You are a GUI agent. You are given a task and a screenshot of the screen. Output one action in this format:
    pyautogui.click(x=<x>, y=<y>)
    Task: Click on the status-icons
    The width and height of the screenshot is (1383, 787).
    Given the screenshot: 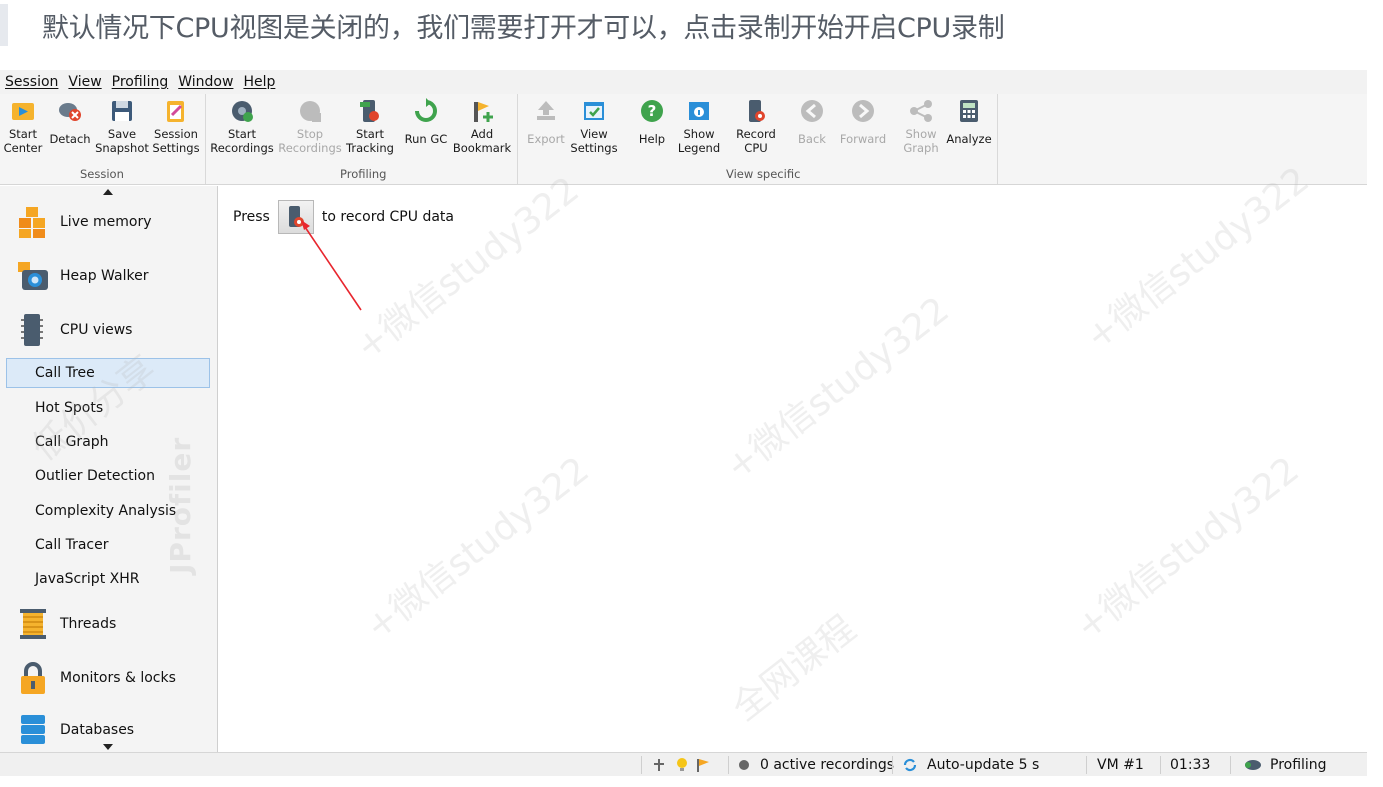 What is the action you would take?
    pyautogui.click(x=681, y=764)
    